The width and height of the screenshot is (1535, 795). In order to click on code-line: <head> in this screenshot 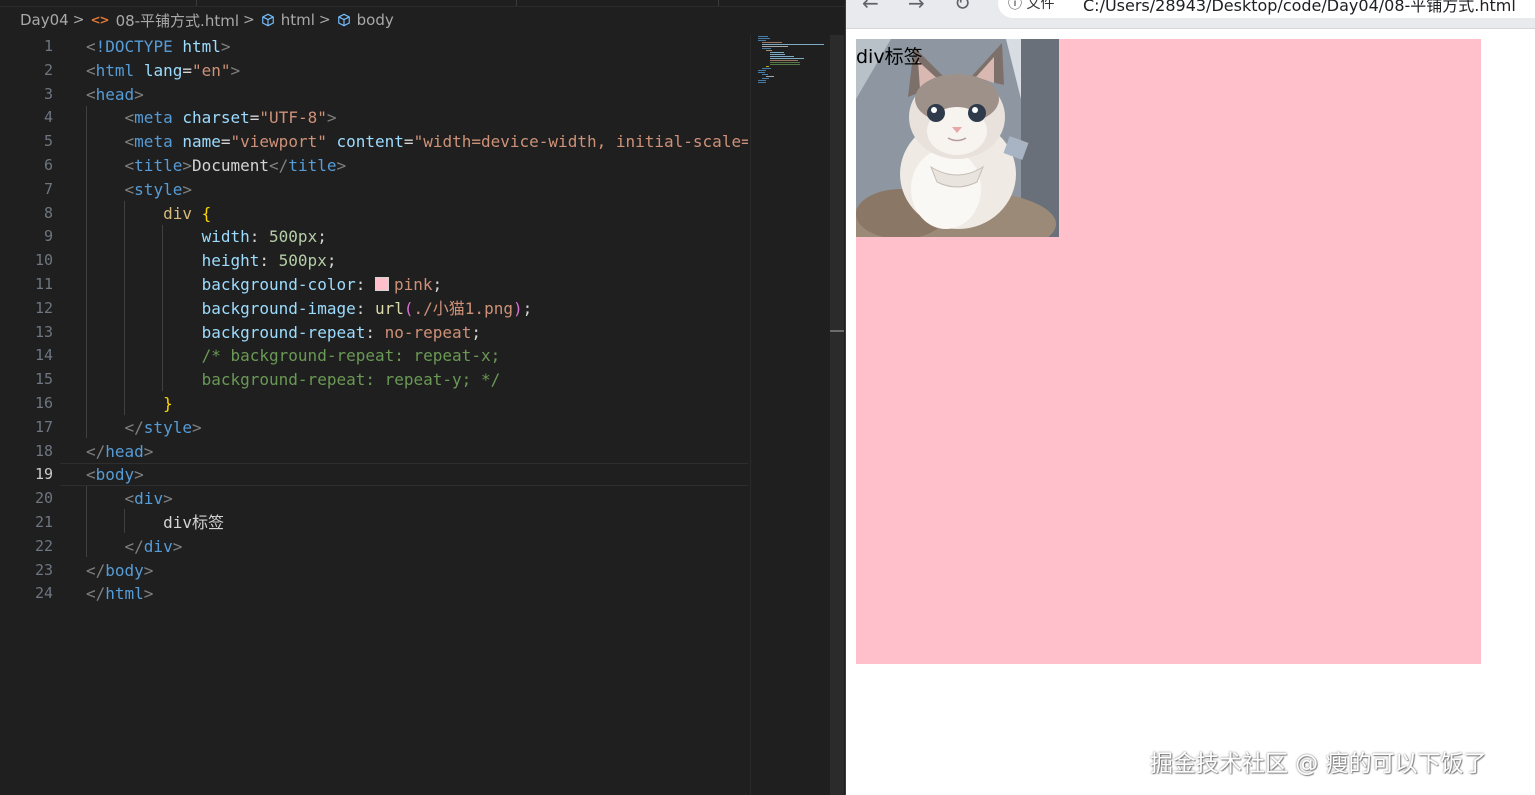, I will do `click(115, 94)`.